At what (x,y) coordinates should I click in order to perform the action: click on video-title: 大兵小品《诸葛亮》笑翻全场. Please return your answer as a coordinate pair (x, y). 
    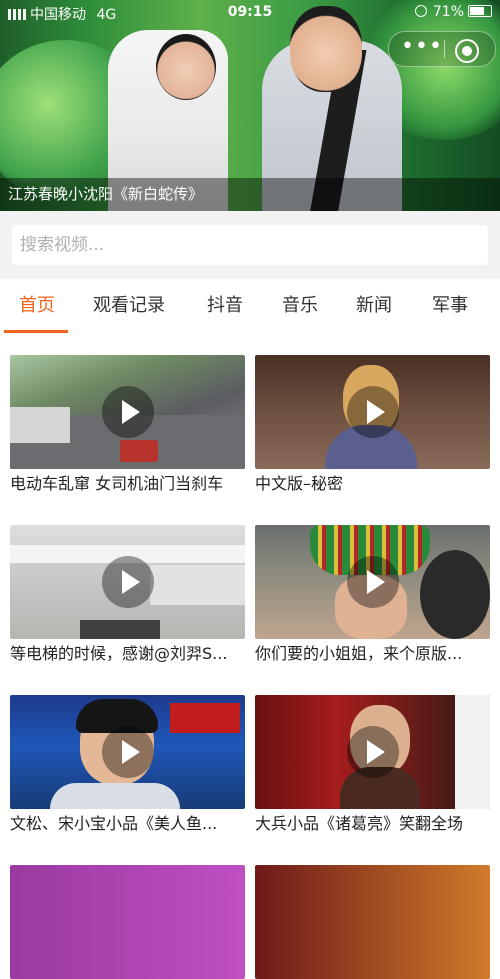
    Looking at the image, I should click on (359, 823).